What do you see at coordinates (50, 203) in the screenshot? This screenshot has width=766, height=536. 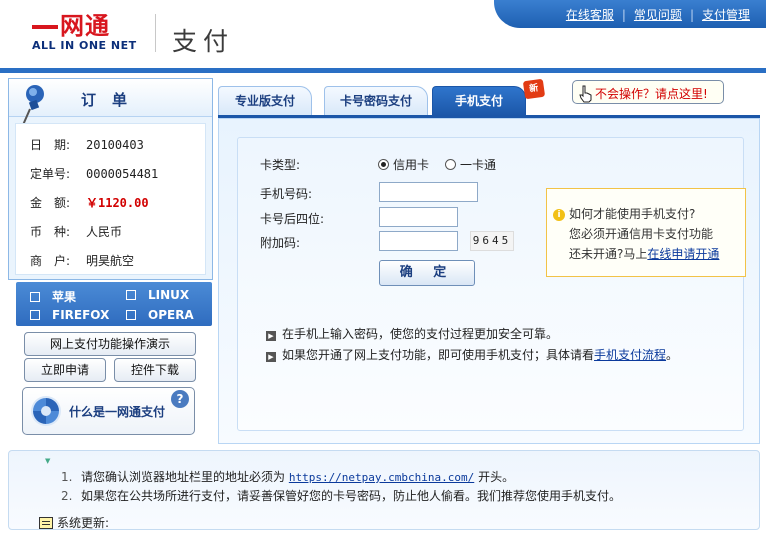 I see `order-label: 金 额:` at bounding box center [50, 203].